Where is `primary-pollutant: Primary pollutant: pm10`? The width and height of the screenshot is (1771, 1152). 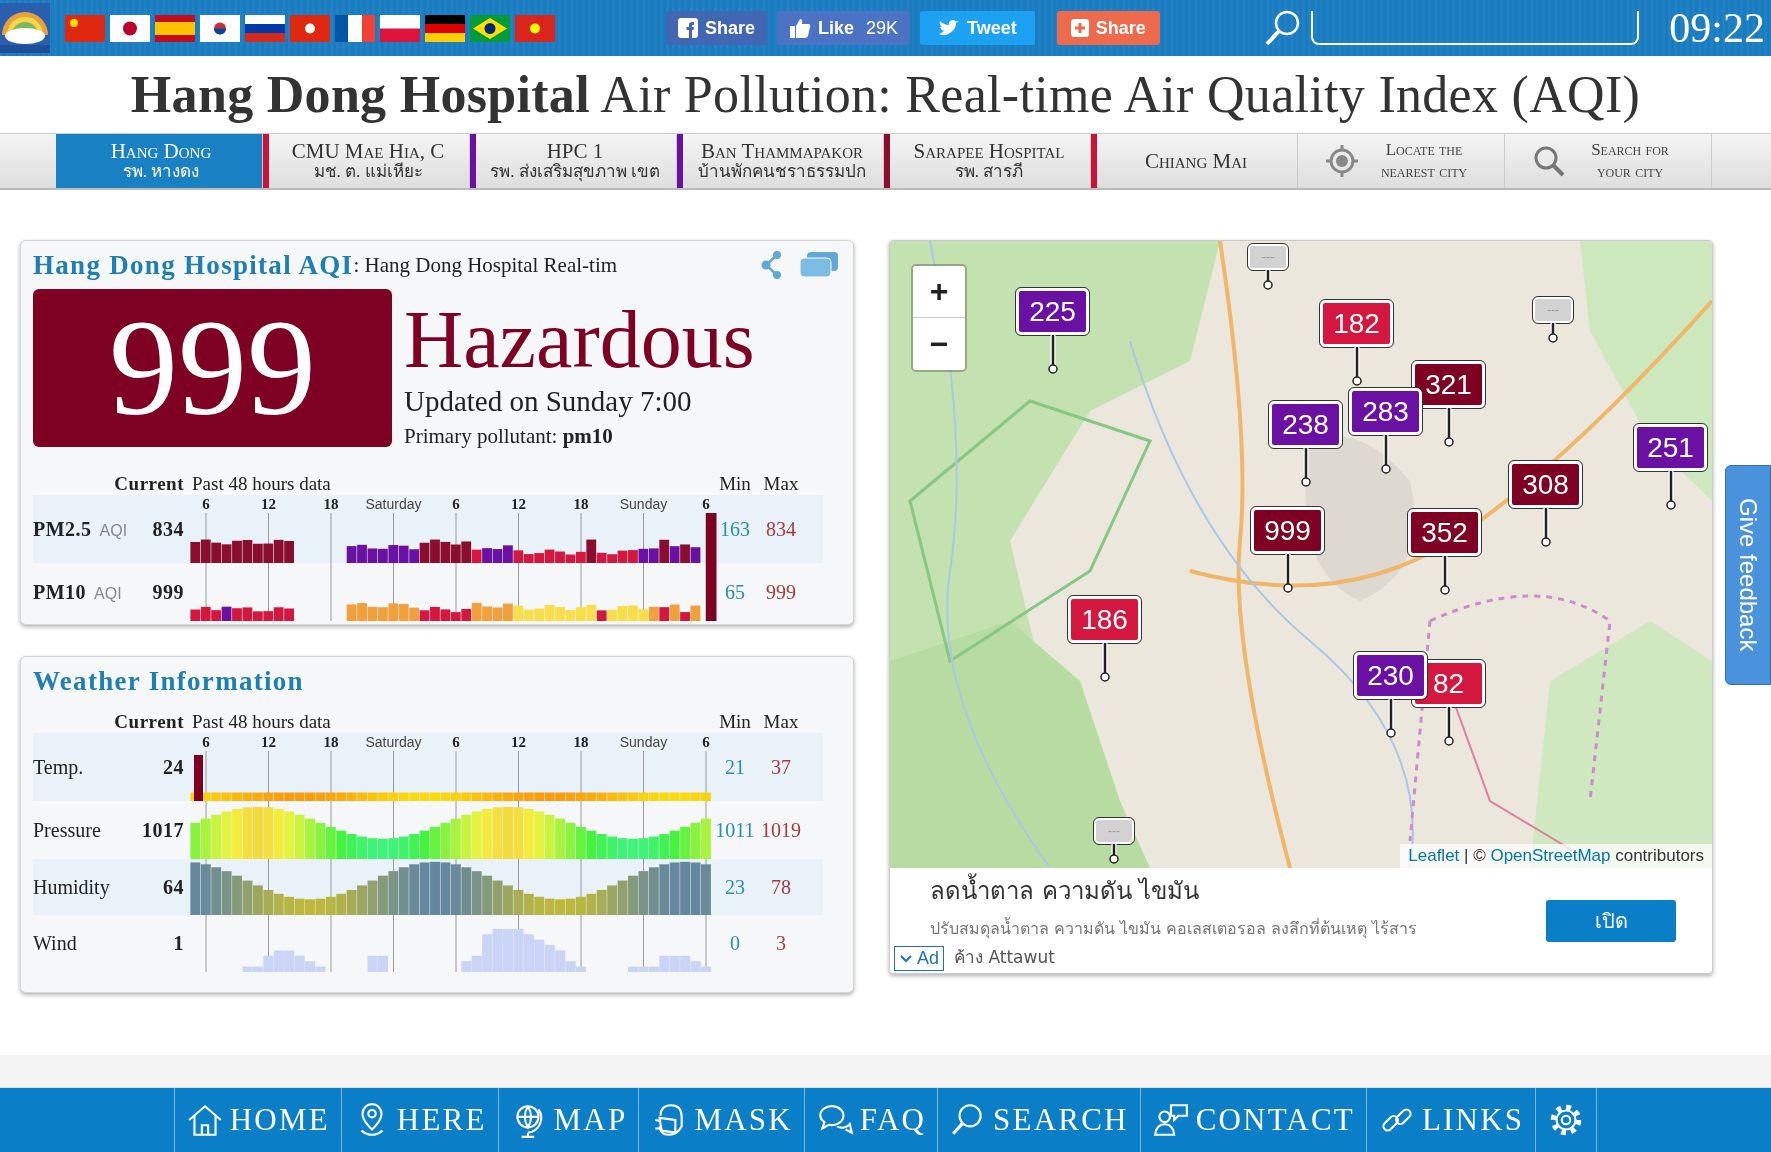 primary-pollutant: Primary pollutant: pm10 is located at coordinates (509, 436).